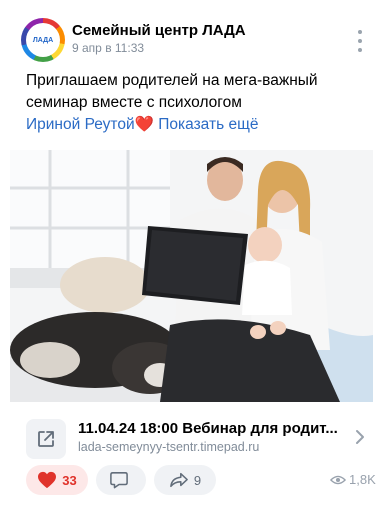 Image resolution: width=383 pixels, height=505 pixels. I want to click on post-text-line-1: Приглашаем родителей на мега-важный, so click(172, 80).